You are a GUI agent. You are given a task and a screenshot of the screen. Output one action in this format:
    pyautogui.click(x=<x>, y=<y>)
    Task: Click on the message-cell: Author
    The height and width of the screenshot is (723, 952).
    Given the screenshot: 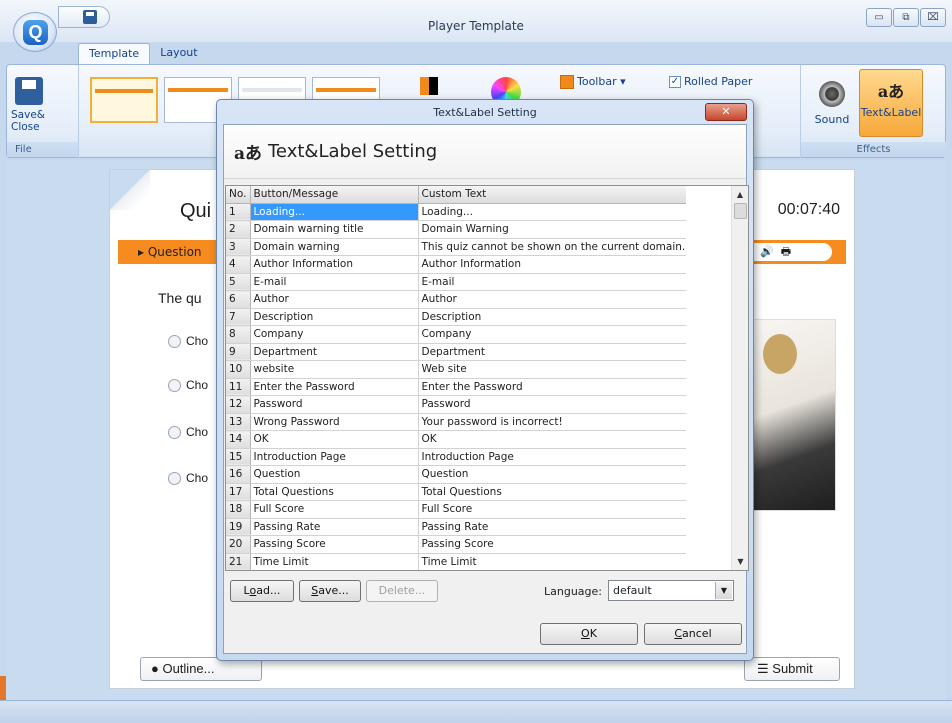 What is the action you would take?
    pyautogui.click(x=334, y=299)
    